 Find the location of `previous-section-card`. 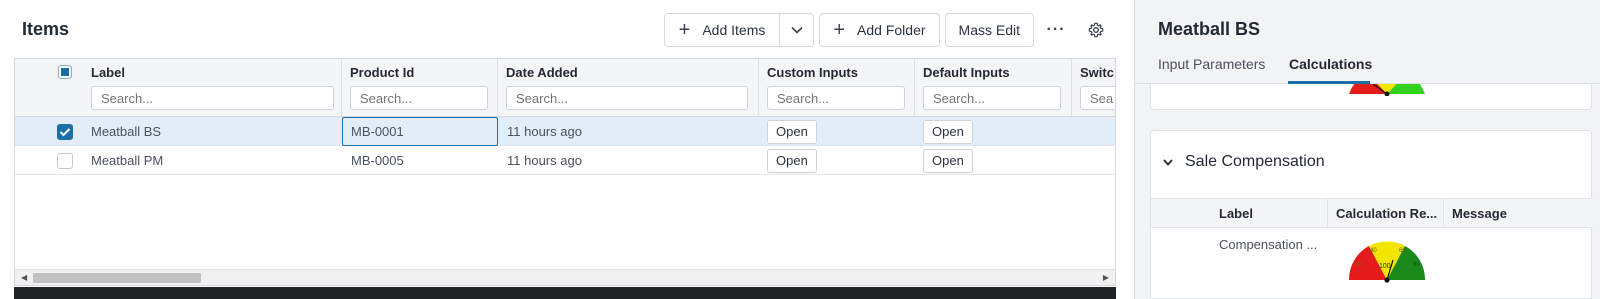

previous-section-card is located at coordinates (1371, 97).